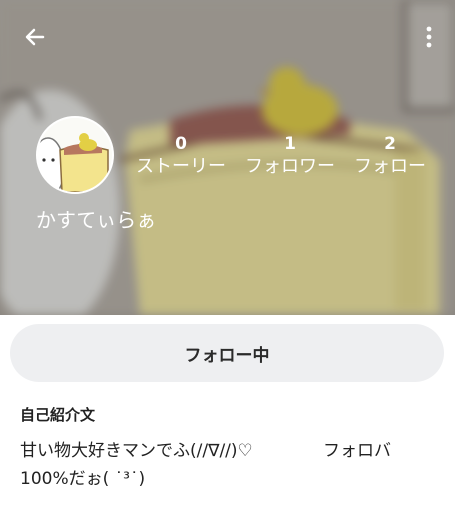  What do you see at coordinates (181, 144) in the screenshot?
I see `stories-count: 0` at bounding box center [181, 144].